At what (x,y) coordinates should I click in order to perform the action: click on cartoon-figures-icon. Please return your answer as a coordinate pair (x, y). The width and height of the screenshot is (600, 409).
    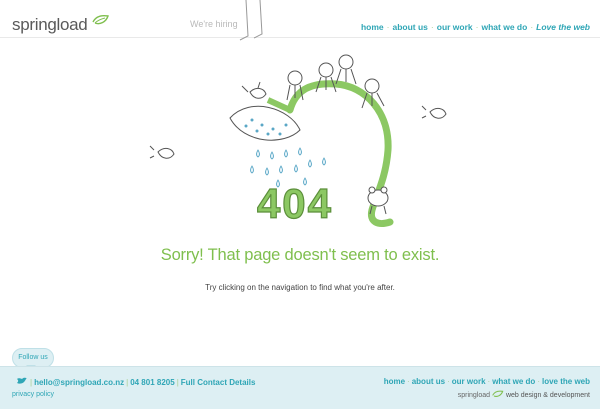
    Looking at the image, I should click on (313, 81).